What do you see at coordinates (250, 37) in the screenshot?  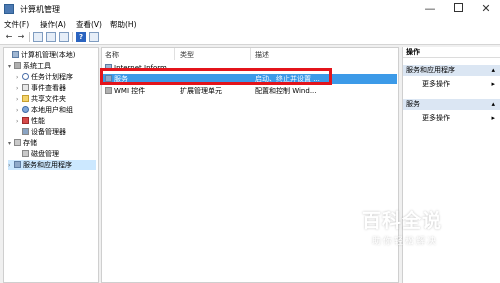 I see `toolbar: ← → ?` at bounding box center [250, 37].